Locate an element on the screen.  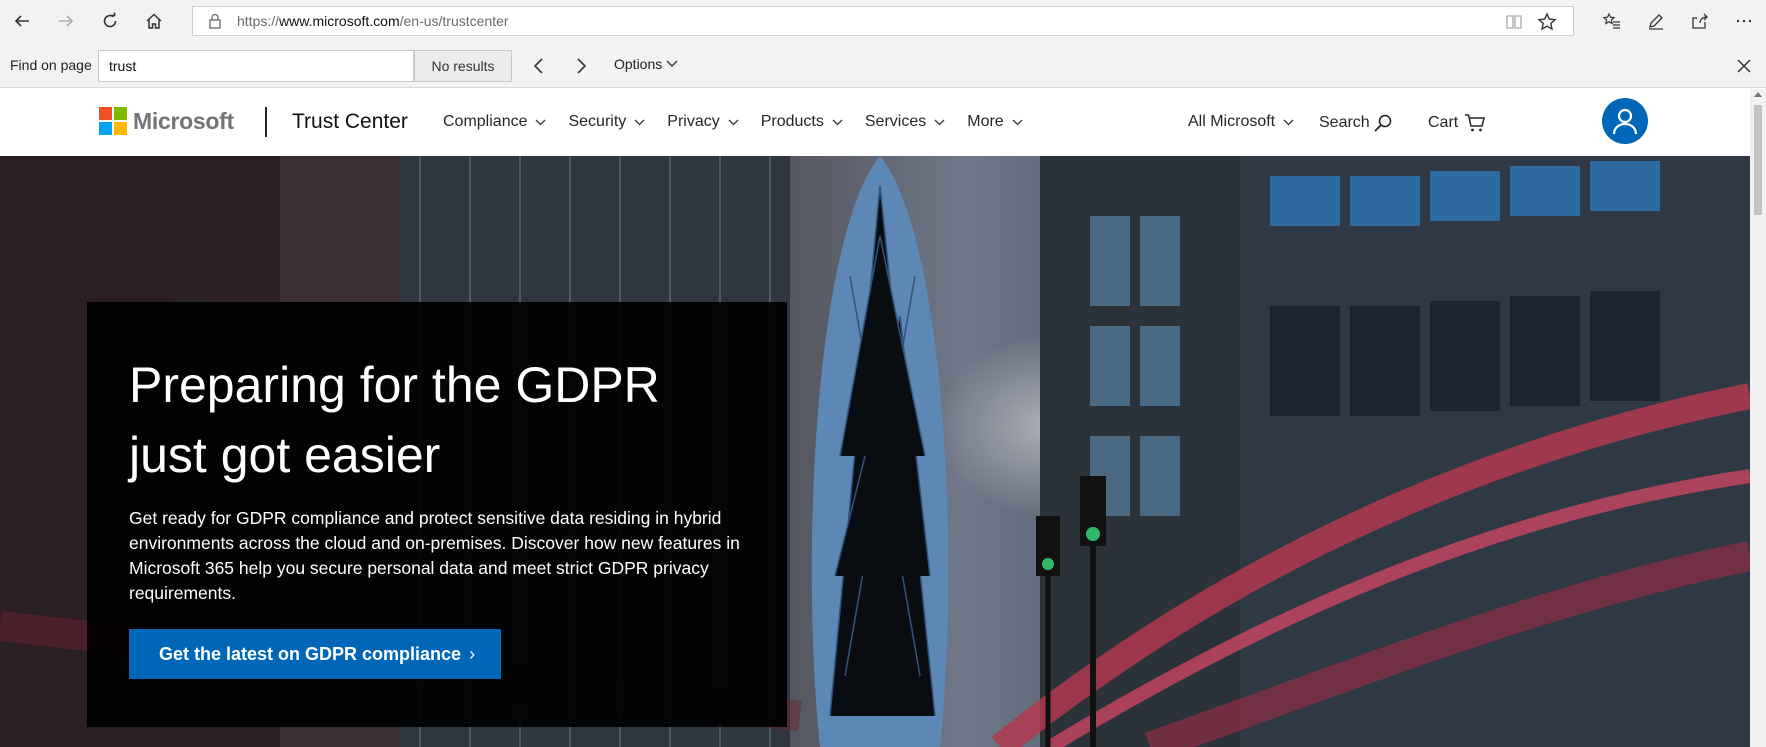
browser-tools is located at coordinates (1678, 21).